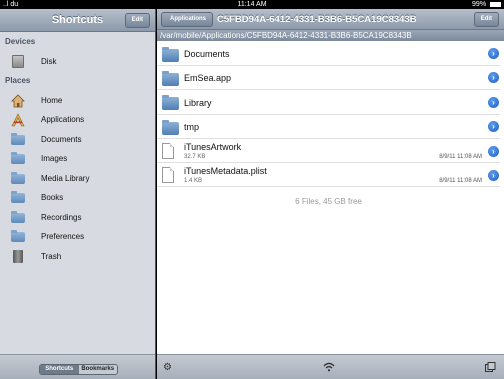  I want to click on browser-title: C5FBD94A-6412-4331-B3B6-B5CA19C8343B, so click(317, 19).